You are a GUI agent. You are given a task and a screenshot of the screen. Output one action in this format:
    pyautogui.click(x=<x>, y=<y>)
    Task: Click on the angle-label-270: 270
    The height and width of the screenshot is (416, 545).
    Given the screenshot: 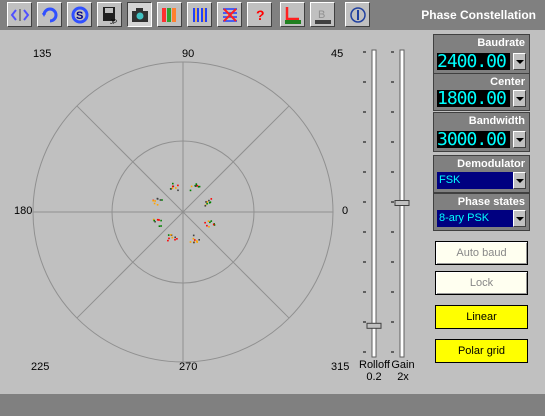 What is the action you would take?
    pyautogui.click(x=188, y=367)
    